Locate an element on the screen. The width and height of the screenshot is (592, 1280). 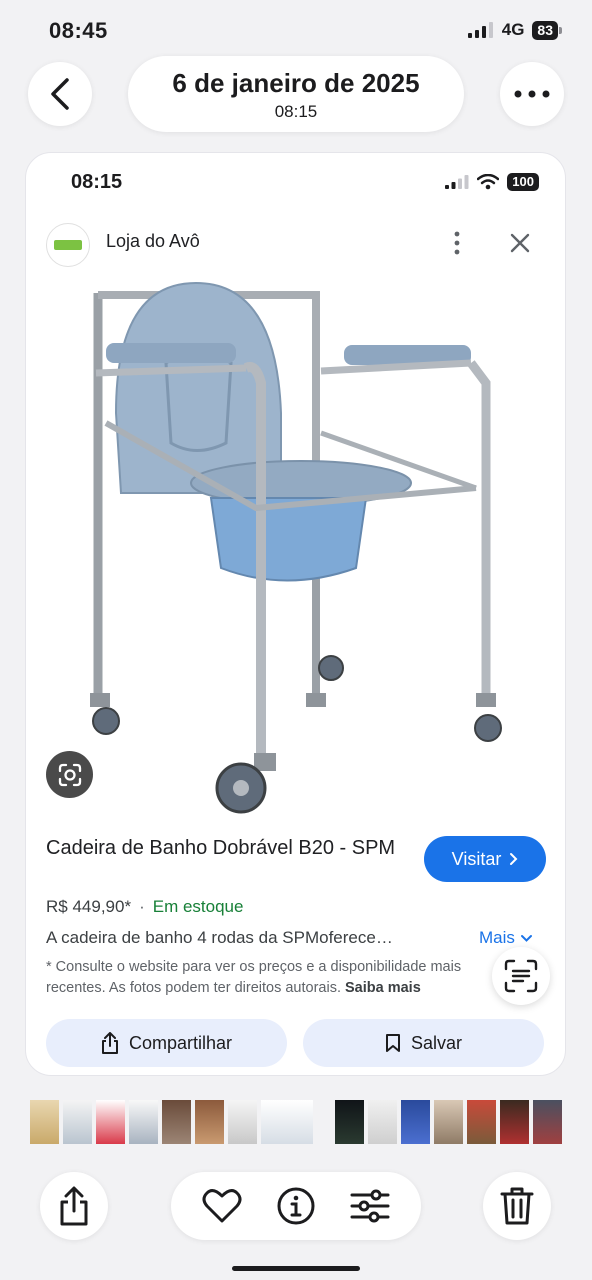
share-product-button: Compartilhar is located at coordinates (166, 1043).